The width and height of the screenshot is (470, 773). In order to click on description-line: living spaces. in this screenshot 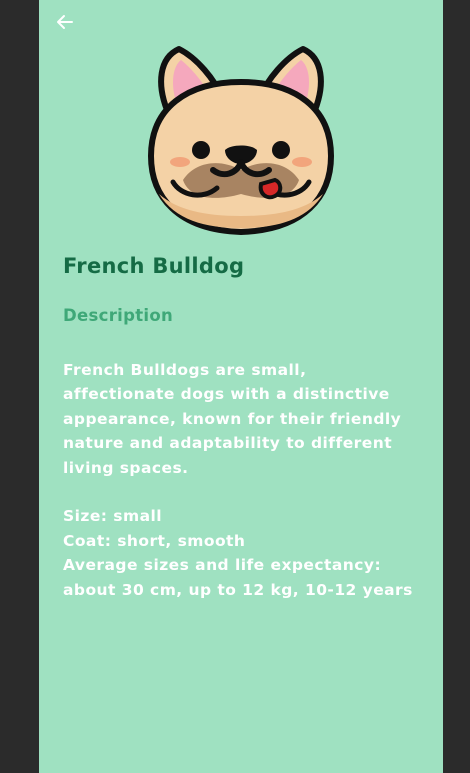, I will do `click(126, 467)`.